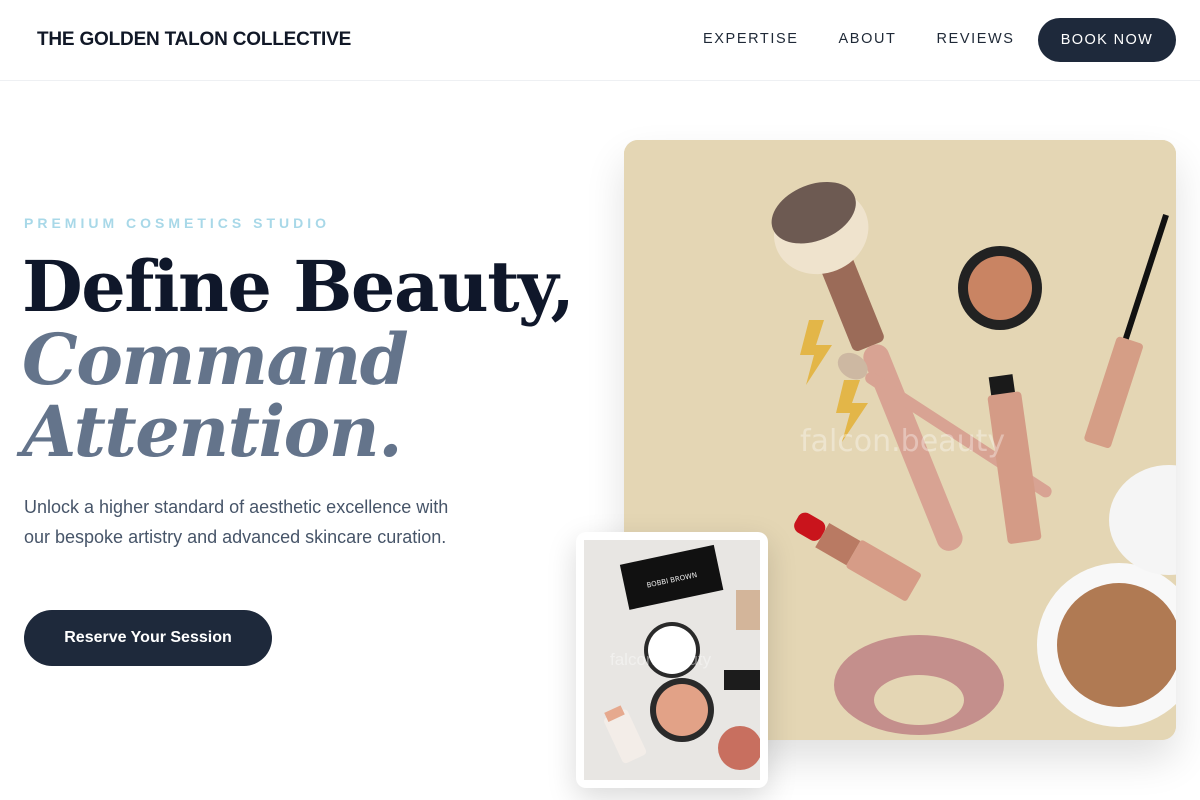  What do you see at coordinates (1107, 40) in the screenshot?
I see `book-now-button: BOOK NOW` at bounding box center [1107, 40].